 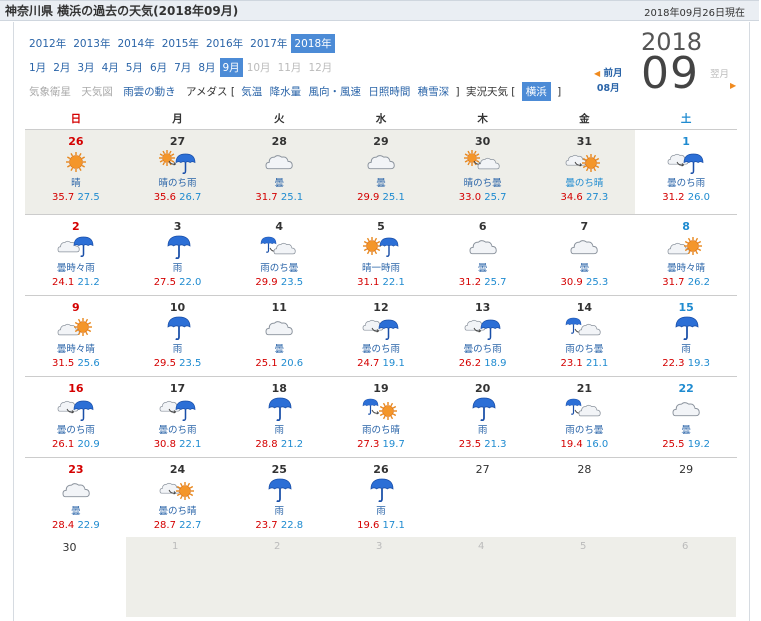 I want to click on temp-link: 気温, so click(x=251, y=91).